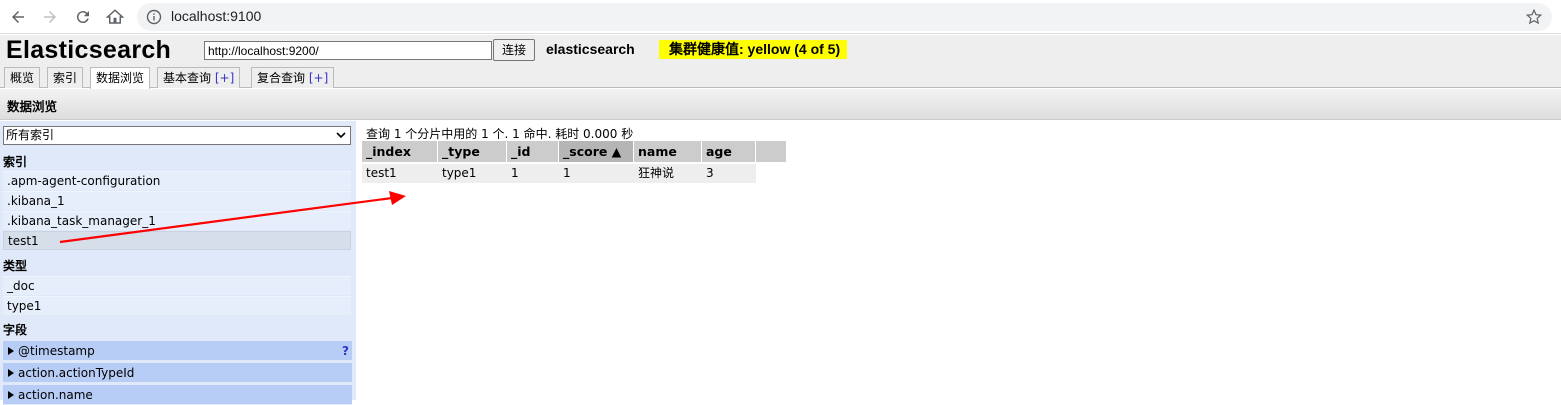  What do you see at coordinates (177, 180) in the screenshot?
I see `index-item: .apm-agent-configuration` at bounding box center [177, 180].